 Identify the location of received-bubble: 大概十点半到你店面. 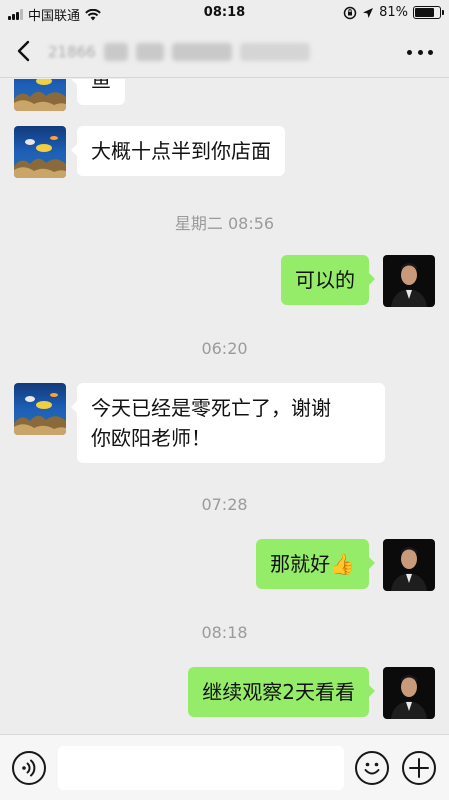
(178, 151).